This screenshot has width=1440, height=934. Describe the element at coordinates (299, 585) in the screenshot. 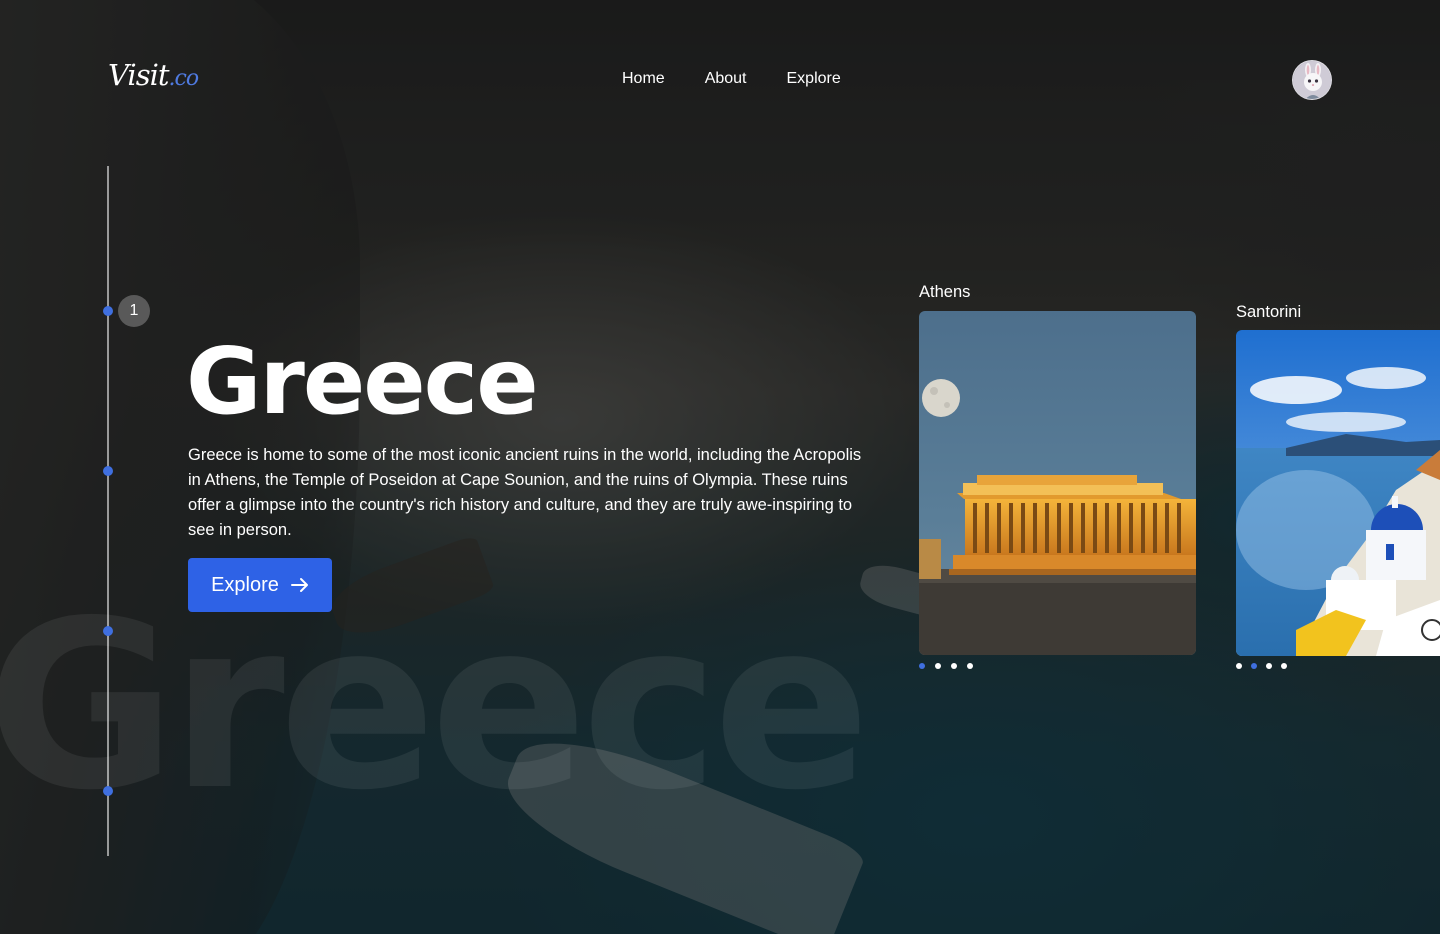

I see `arrow-right-icon` at that location.